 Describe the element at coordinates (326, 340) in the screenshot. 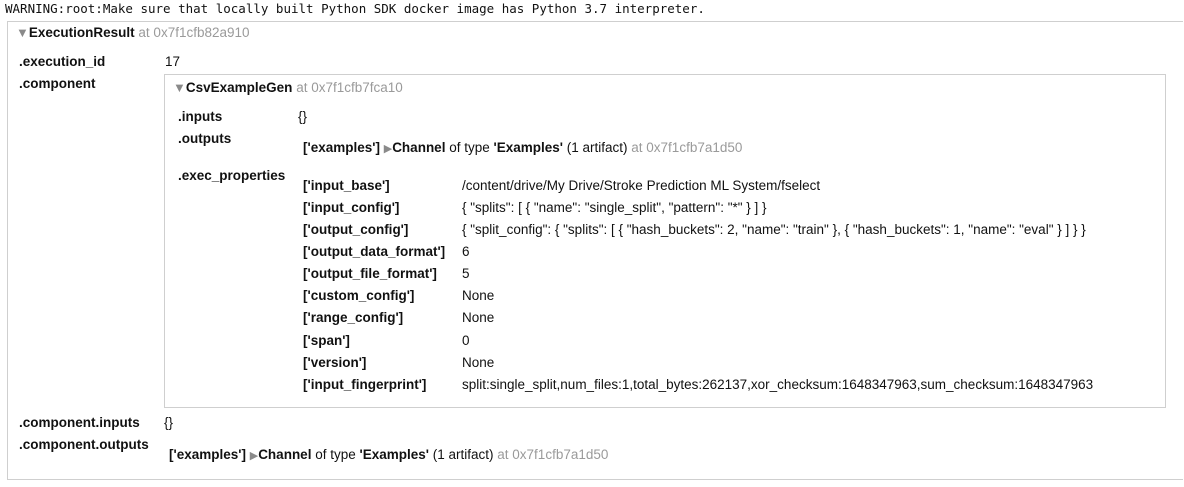

I see `exec-property-key: ['span']` at that location.